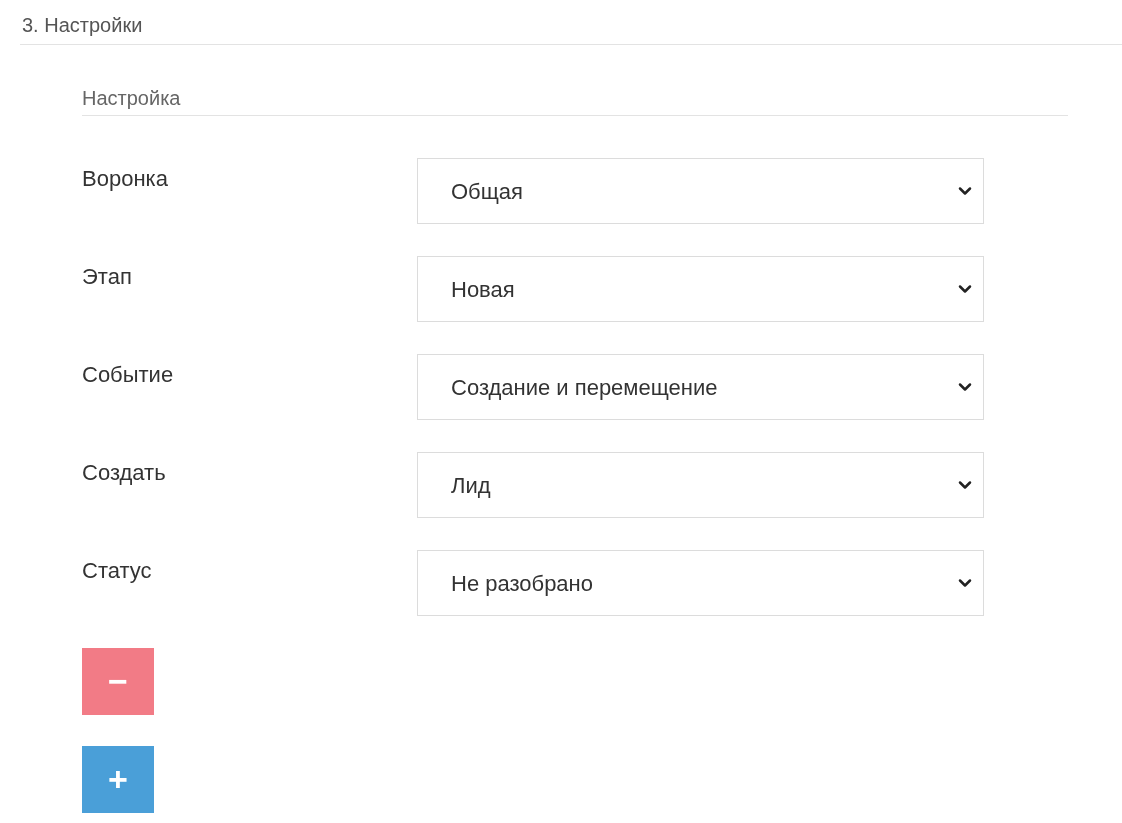  I want to click on subsection-title: Настройка, so click(131, 98).